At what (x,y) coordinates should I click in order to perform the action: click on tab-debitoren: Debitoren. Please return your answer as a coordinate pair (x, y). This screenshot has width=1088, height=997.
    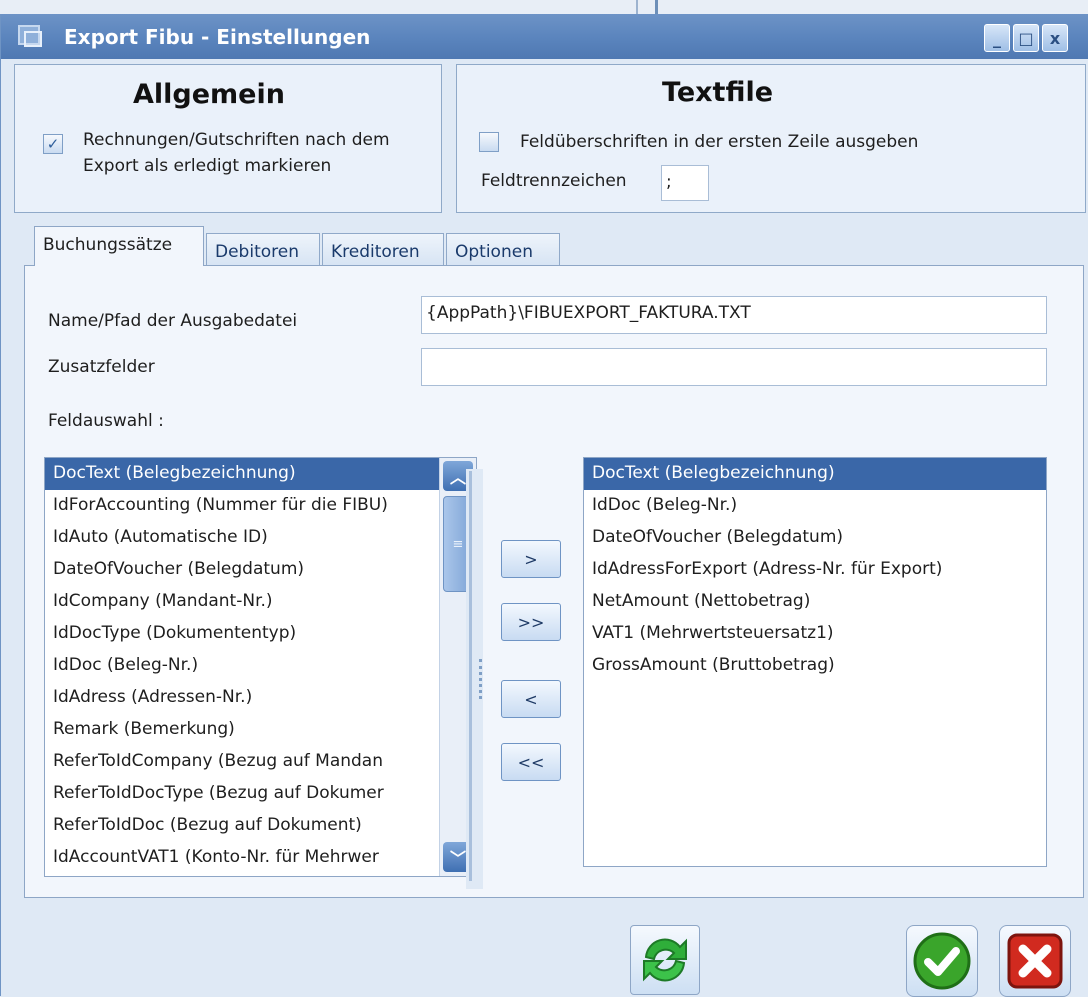
    Looking at the image, I should click on (263, 250).